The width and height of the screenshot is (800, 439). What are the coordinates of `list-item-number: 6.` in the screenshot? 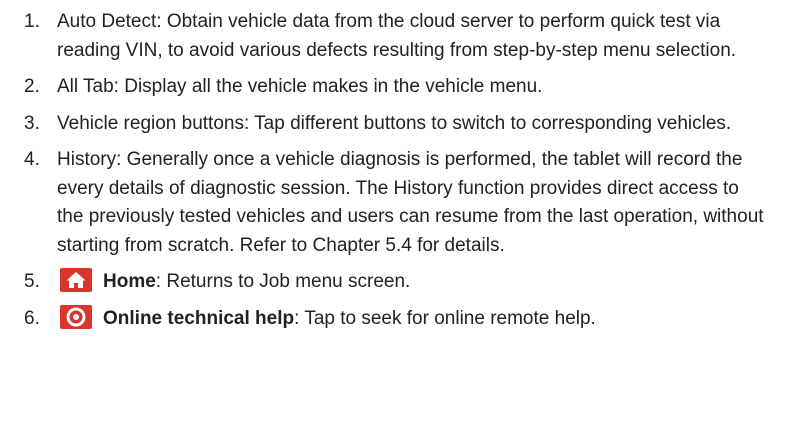 It's located at (32, 318).